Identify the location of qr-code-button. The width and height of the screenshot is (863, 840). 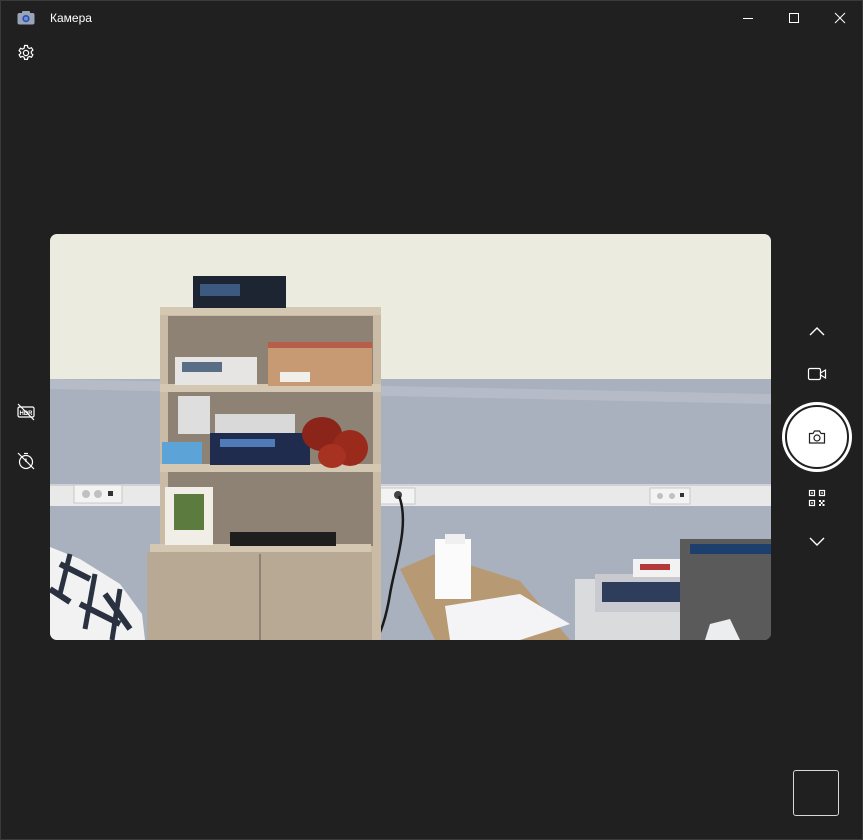
(817, 498).